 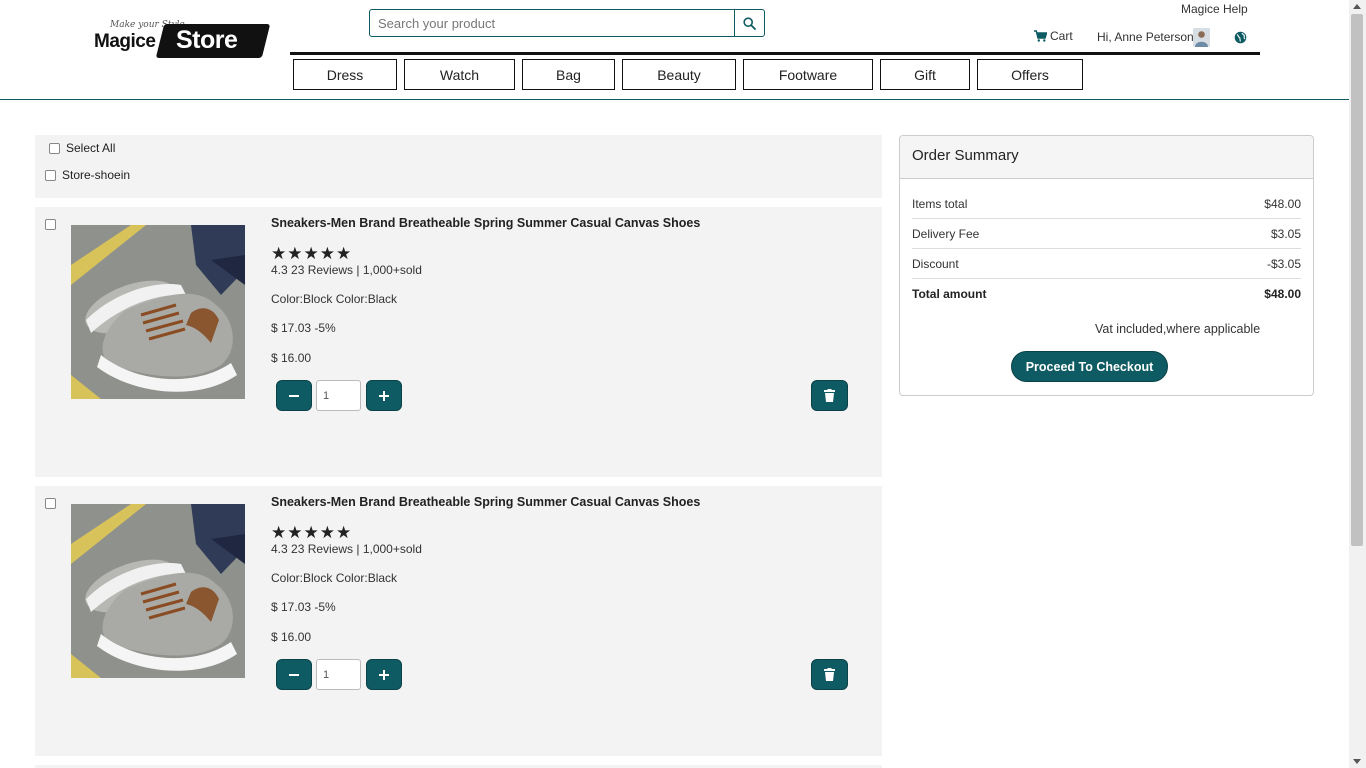 I want to click on store-logo: Make your Style Magice Store, so click(x=182, y=39).